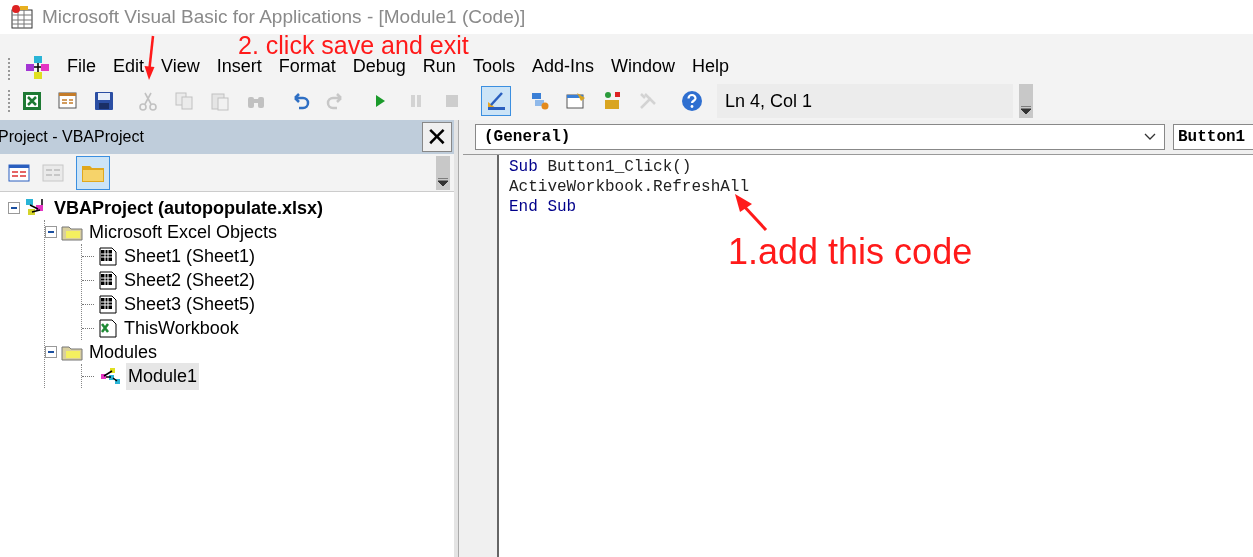  I want to click on procedure-dropdown: Button1, so click(1213, 137).